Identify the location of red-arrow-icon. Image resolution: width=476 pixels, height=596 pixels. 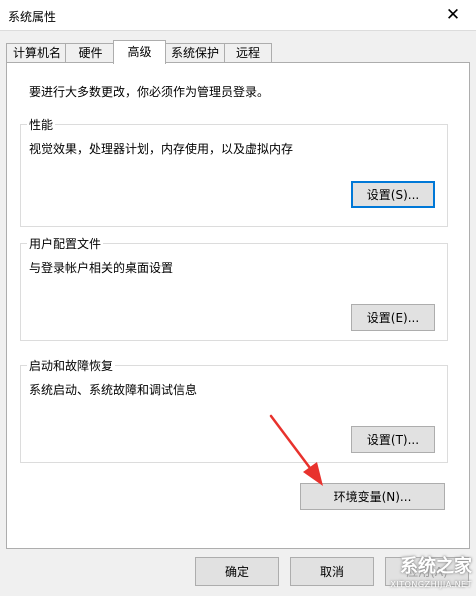
(296, 450).